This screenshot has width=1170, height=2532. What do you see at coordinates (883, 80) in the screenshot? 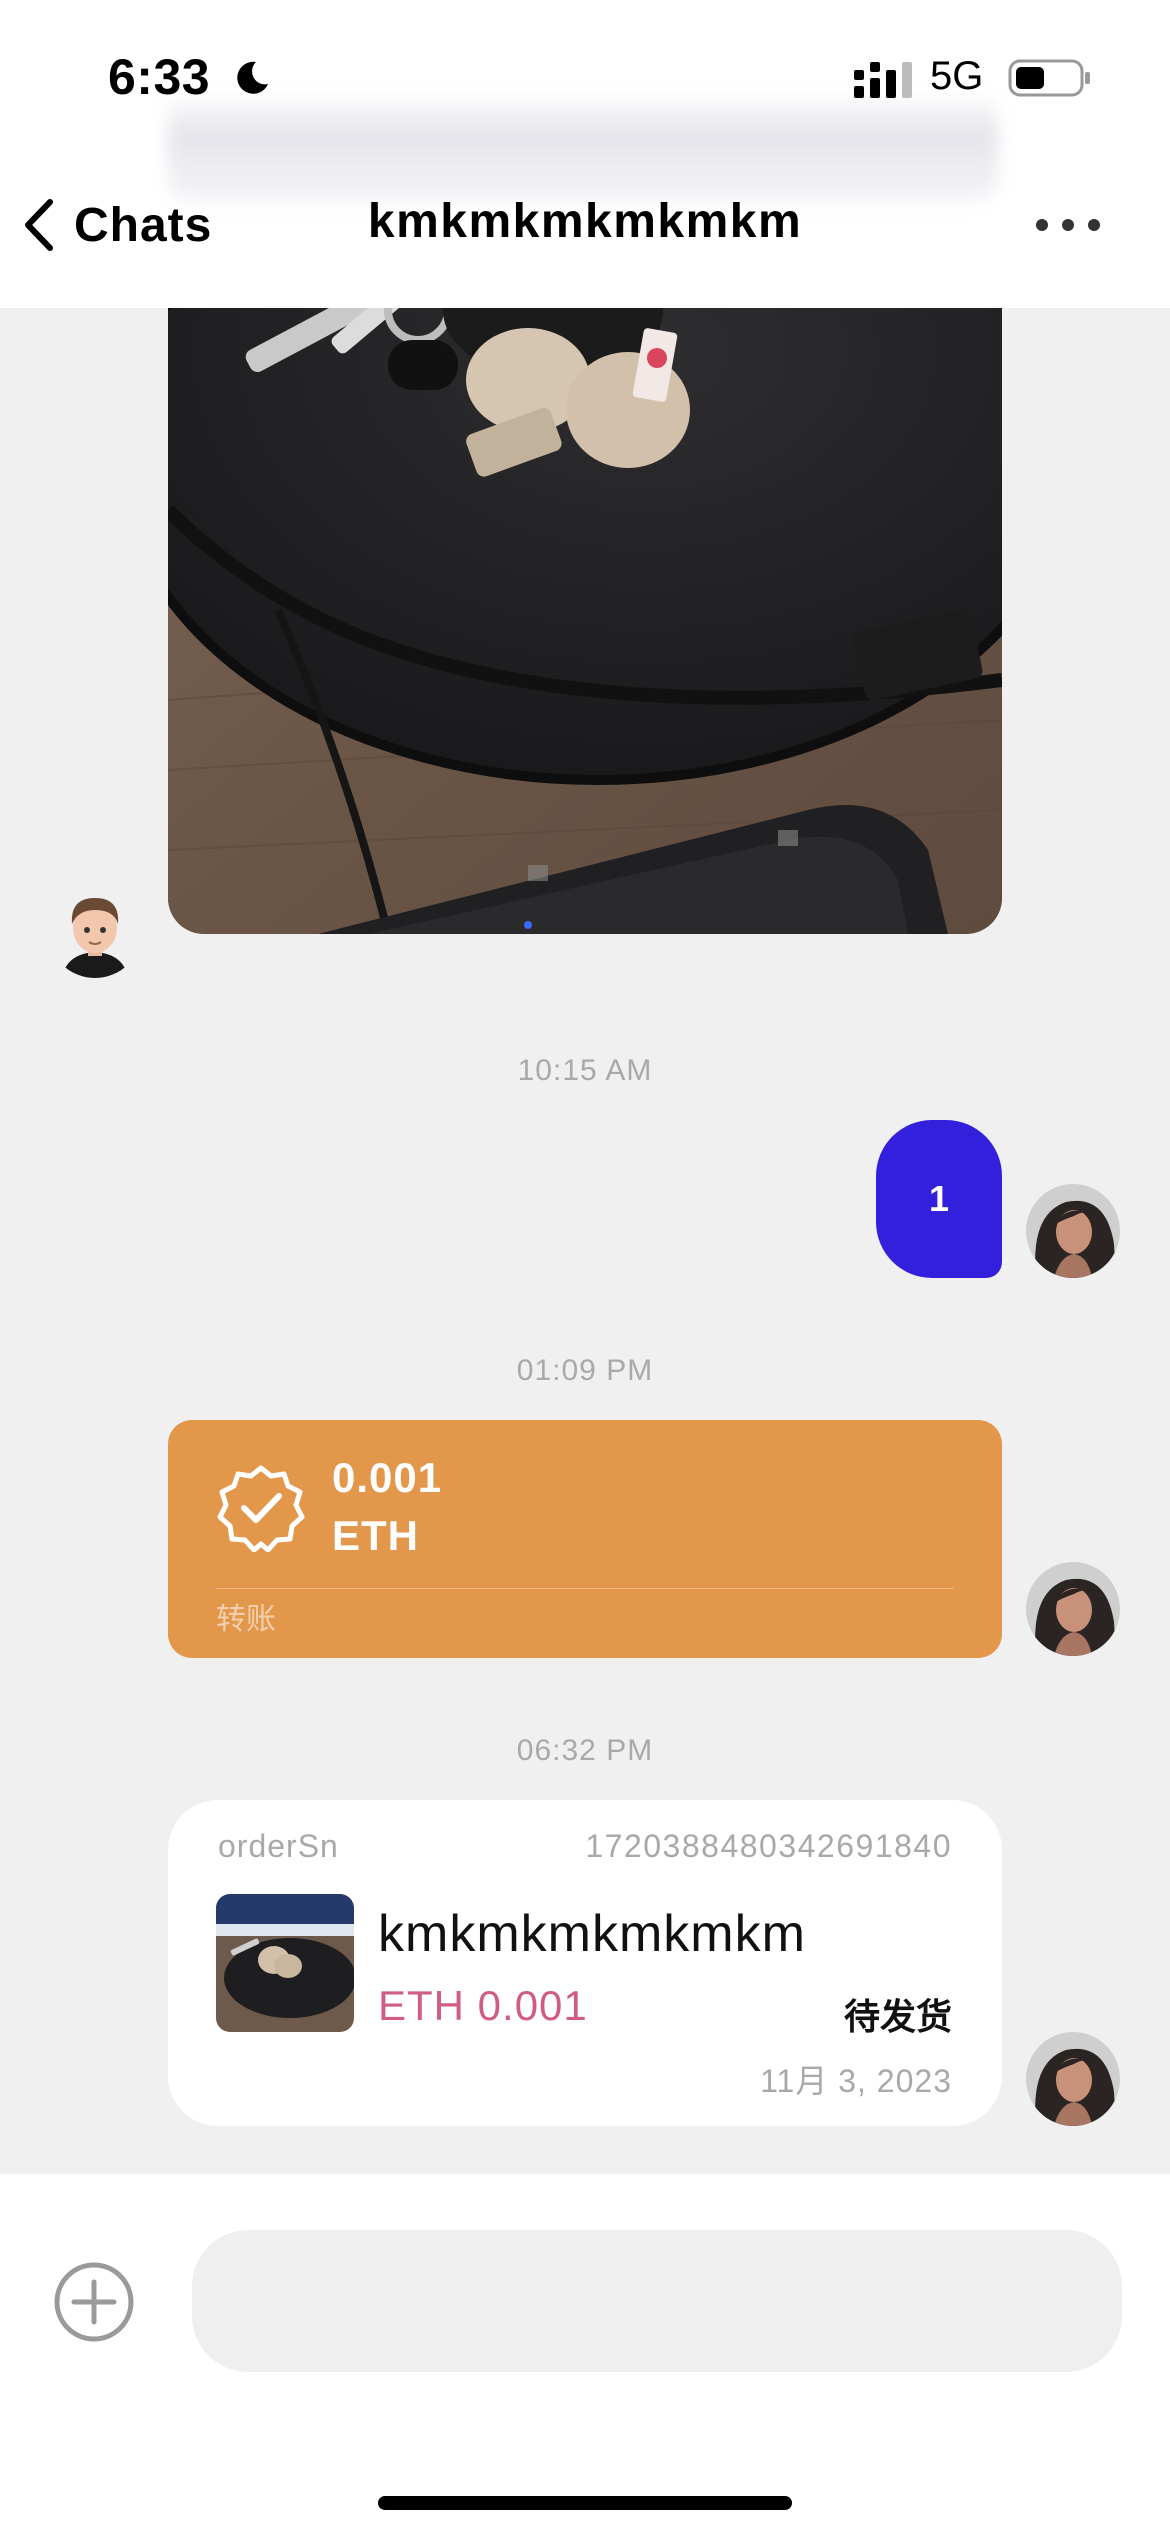
I see `signal-icon` at bounding box center [883, 80].